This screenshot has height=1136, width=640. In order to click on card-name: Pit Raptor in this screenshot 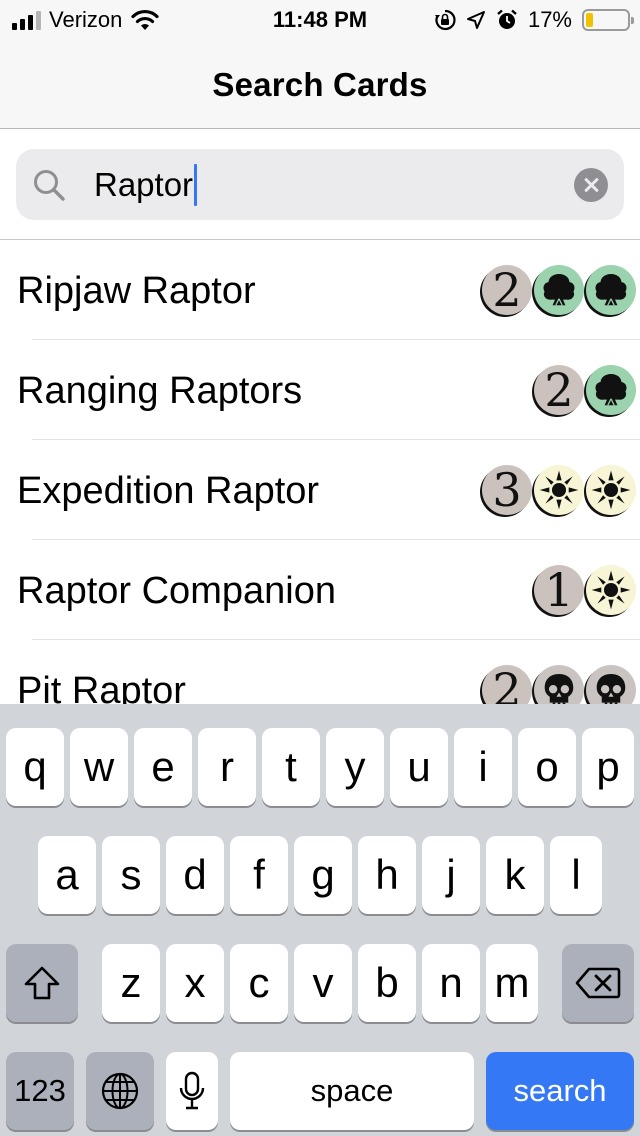, I will do `click(101, 687)`.